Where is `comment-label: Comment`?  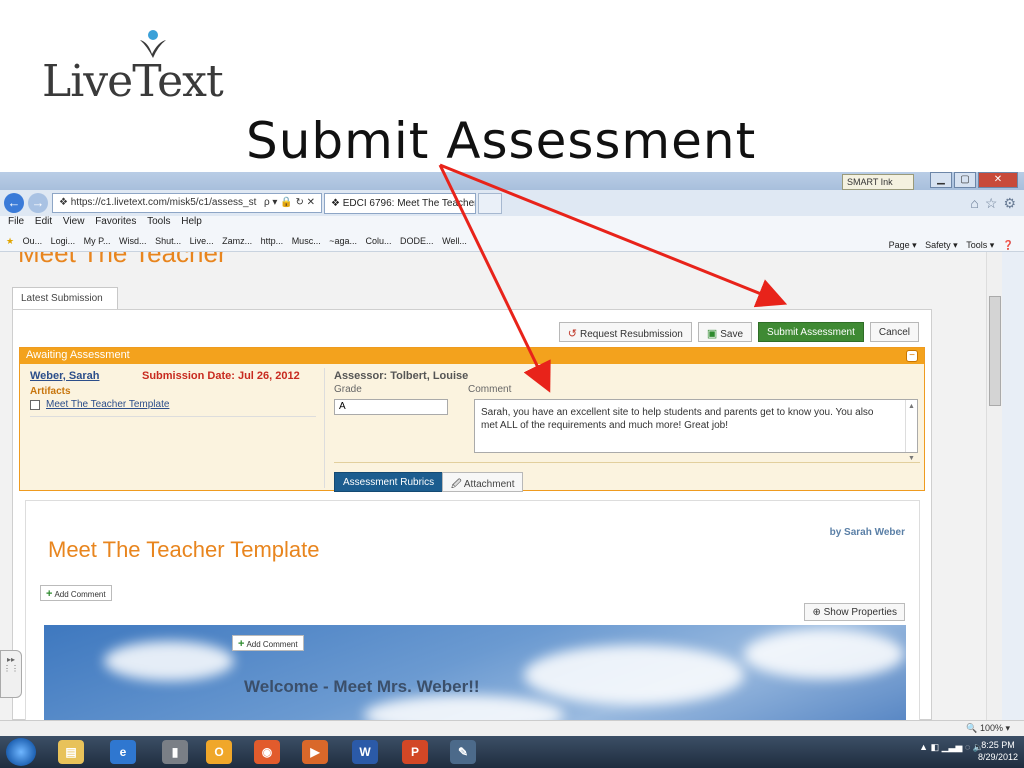
comment-label: Comment is located at coordinates (490, 389).